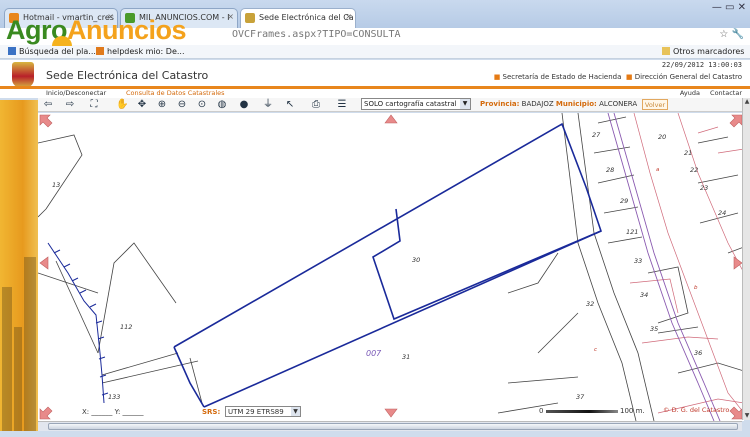 The height and width of the screenshot is (437, 750). I want to click on zone-label: 007, so click(374, 353).